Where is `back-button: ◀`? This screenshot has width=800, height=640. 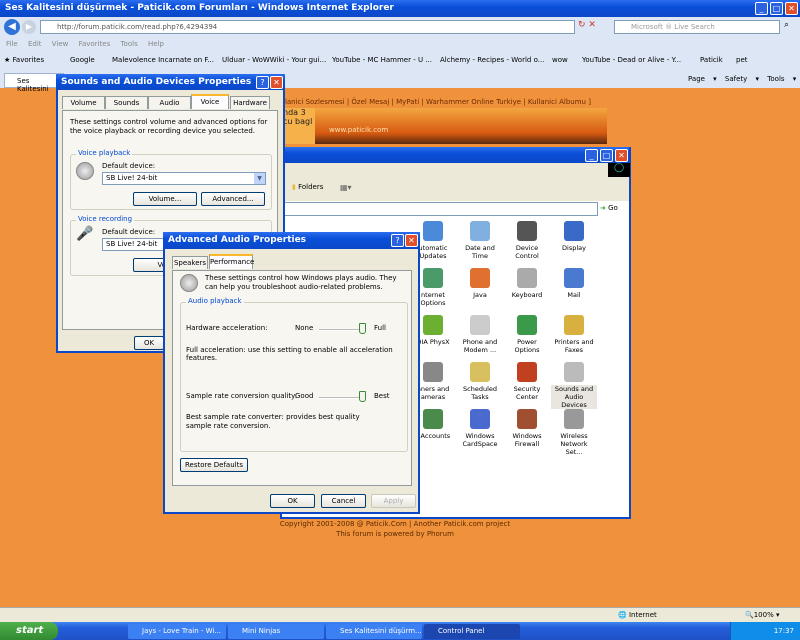 back-button: ◀ is located at coordinates (12, 27).